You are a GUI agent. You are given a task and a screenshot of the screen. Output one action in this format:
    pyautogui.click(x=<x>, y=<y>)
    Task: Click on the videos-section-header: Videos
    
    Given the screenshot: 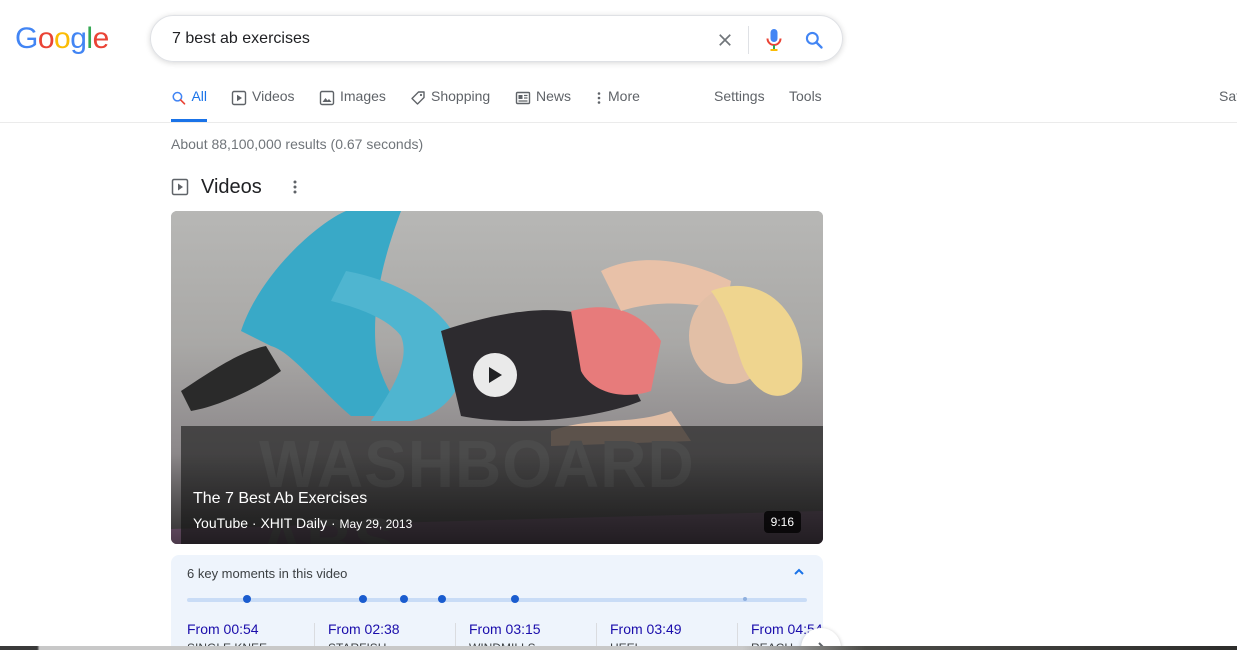 What is the action you would take?
    pyautogui.click(x=234, y=187)
    